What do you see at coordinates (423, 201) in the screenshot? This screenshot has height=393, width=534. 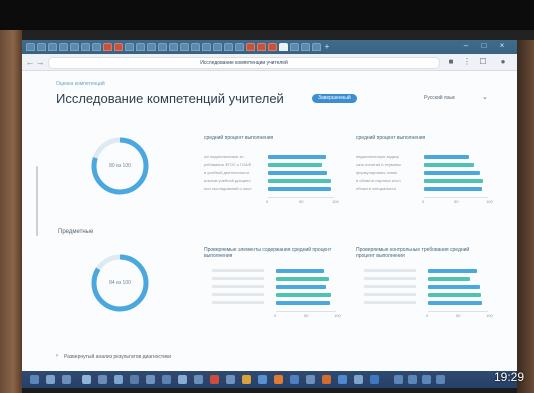 I see `axis-tick-label: 0` at bounding box center [423, 201].